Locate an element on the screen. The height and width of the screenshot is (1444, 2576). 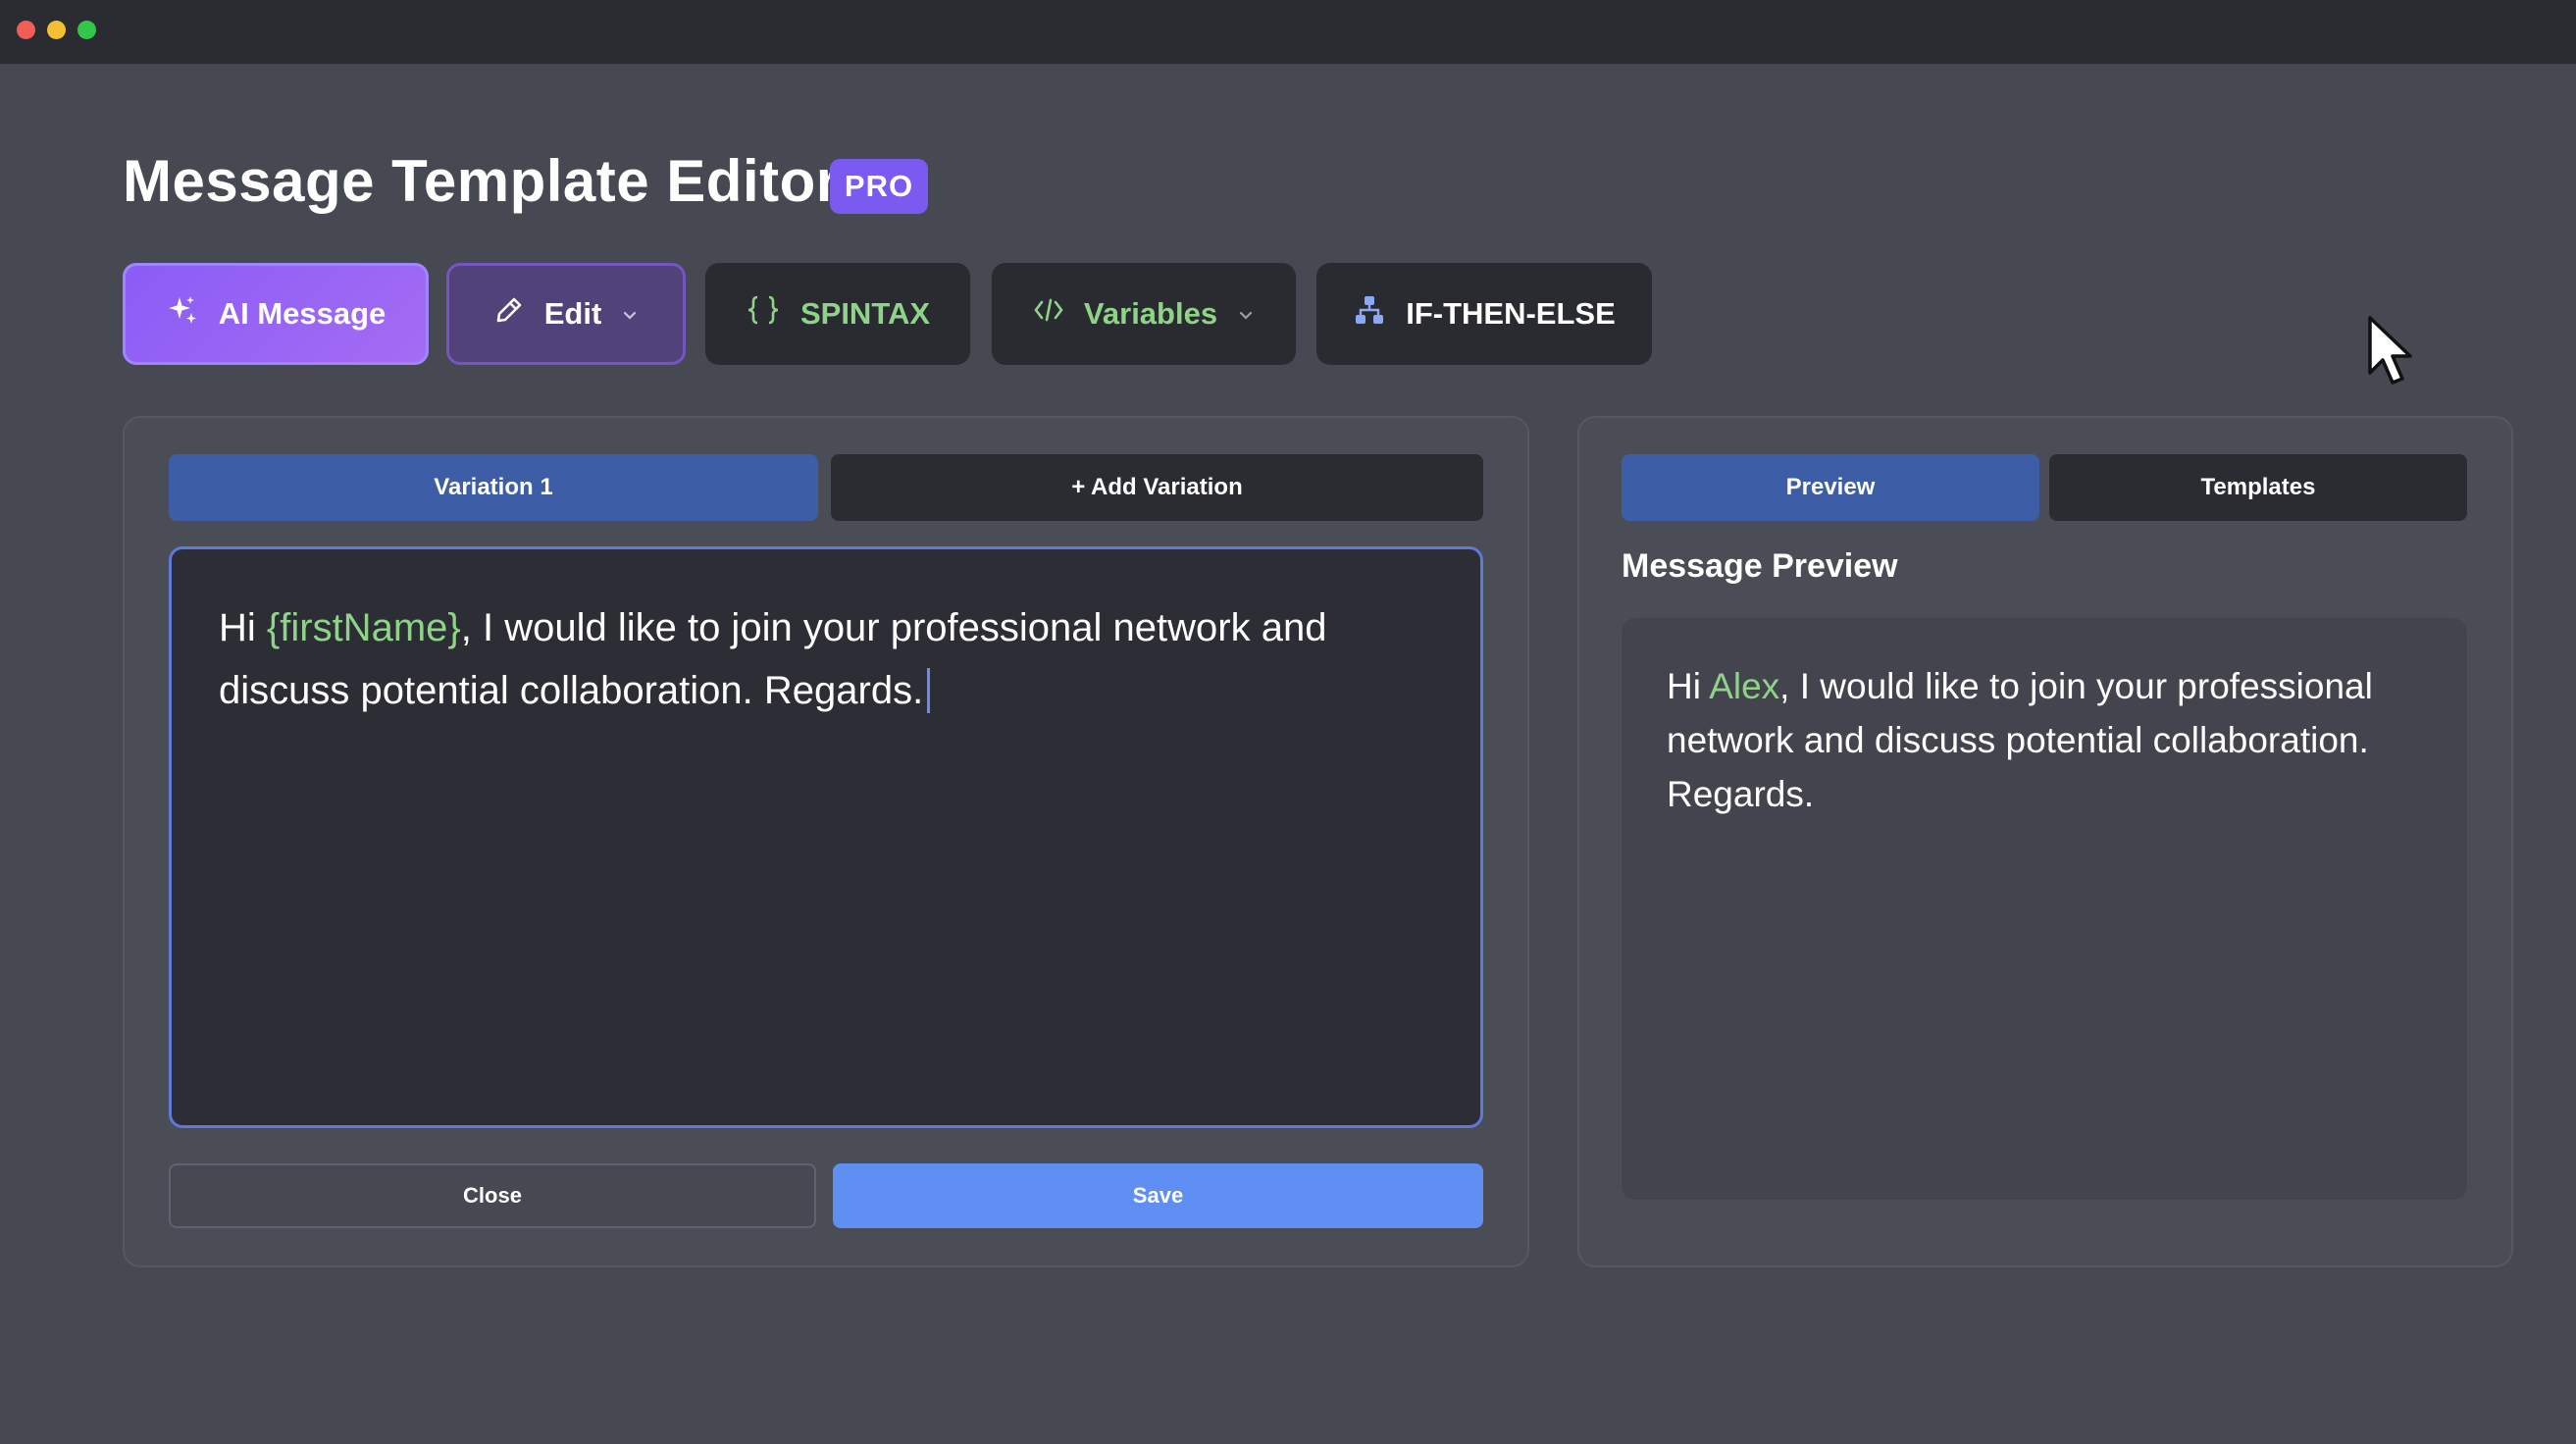
if-then-else-label: IF-THEN-ELSE is located at coordinates (1511, 313).